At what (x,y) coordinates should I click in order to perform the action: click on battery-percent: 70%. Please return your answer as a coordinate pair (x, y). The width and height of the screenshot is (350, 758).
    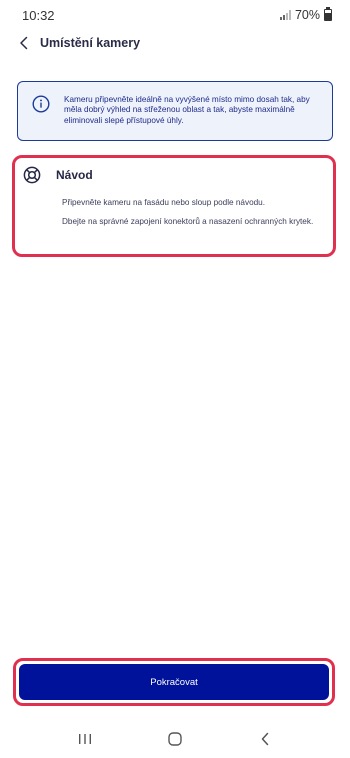
    Looking at the image, I should click on (307, 15).